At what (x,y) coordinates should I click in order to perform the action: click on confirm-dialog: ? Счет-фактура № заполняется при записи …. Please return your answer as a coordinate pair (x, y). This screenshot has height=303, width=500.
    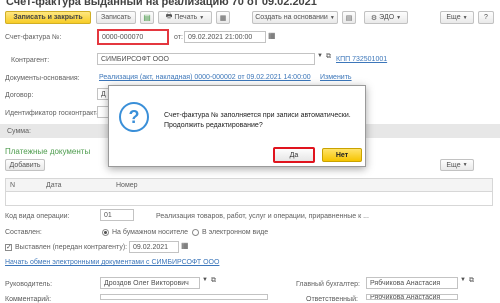
    Looking at the image, I should click on (237, 126).